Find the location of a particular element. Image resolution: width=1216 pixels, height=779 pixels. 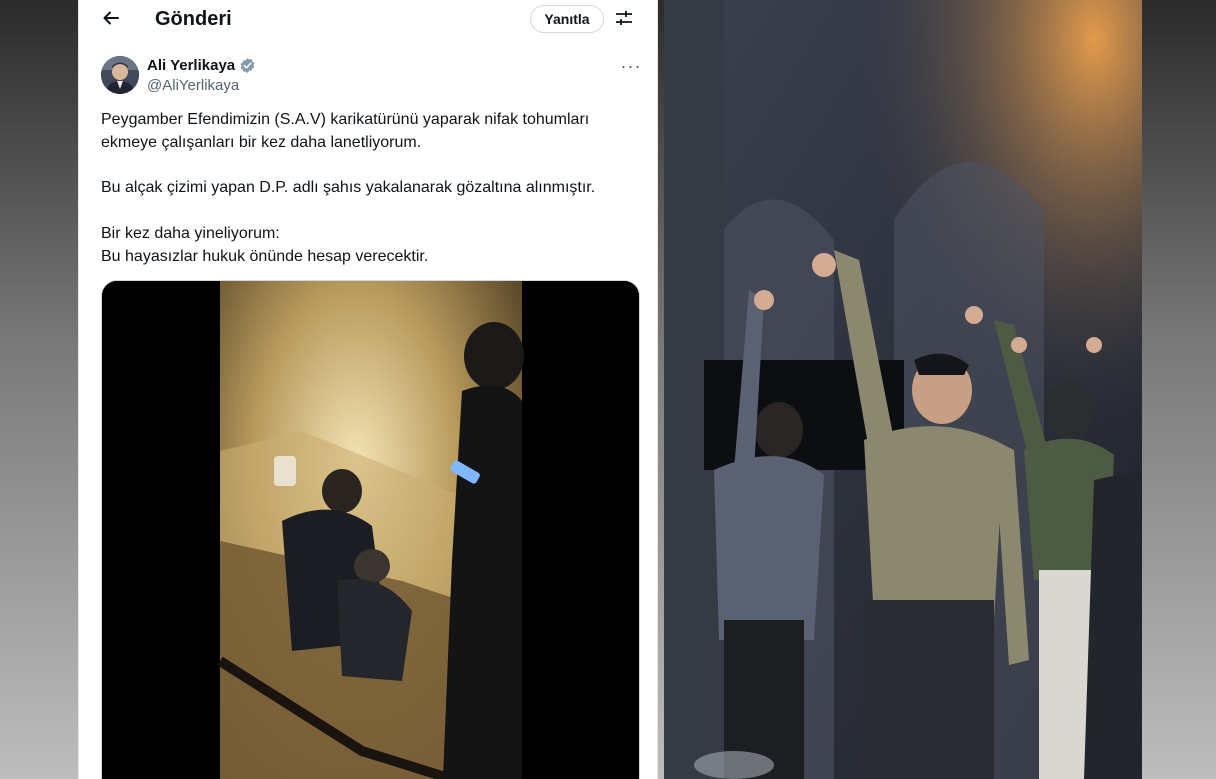

reply-button: Yanıtla is located at coordinates (567, 19).